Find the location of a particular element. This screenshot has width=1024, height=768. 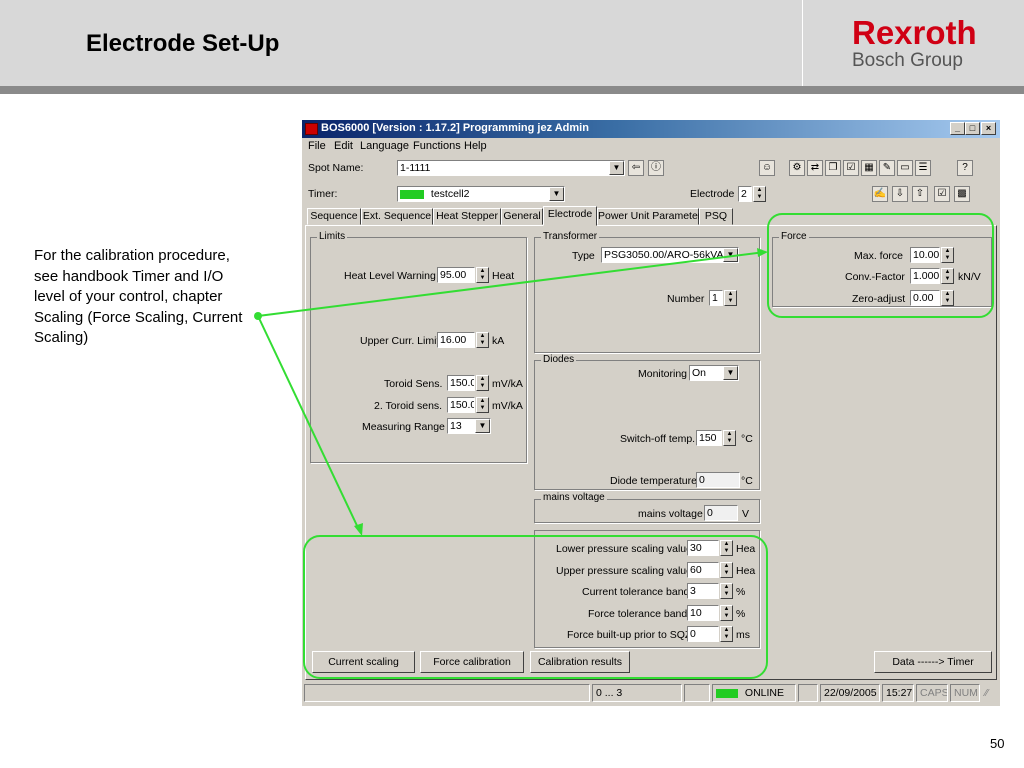

force-buildup-input: 0 is located at coordinates (703, 634).